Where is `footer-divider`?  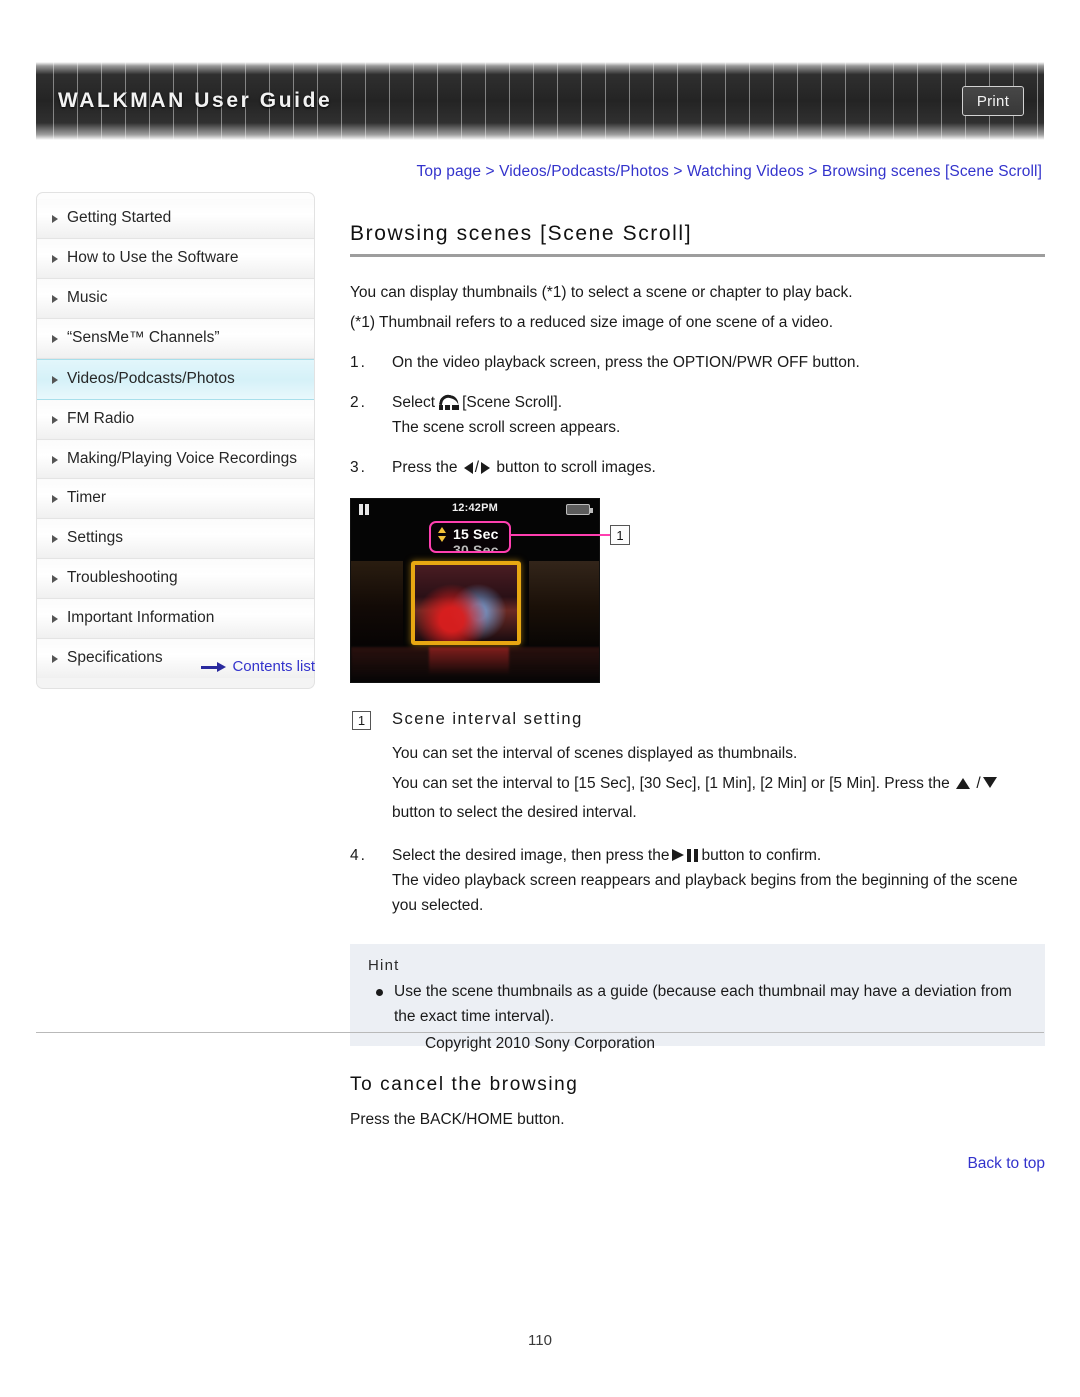 footer-divider is located at coordinates (540, 1032).